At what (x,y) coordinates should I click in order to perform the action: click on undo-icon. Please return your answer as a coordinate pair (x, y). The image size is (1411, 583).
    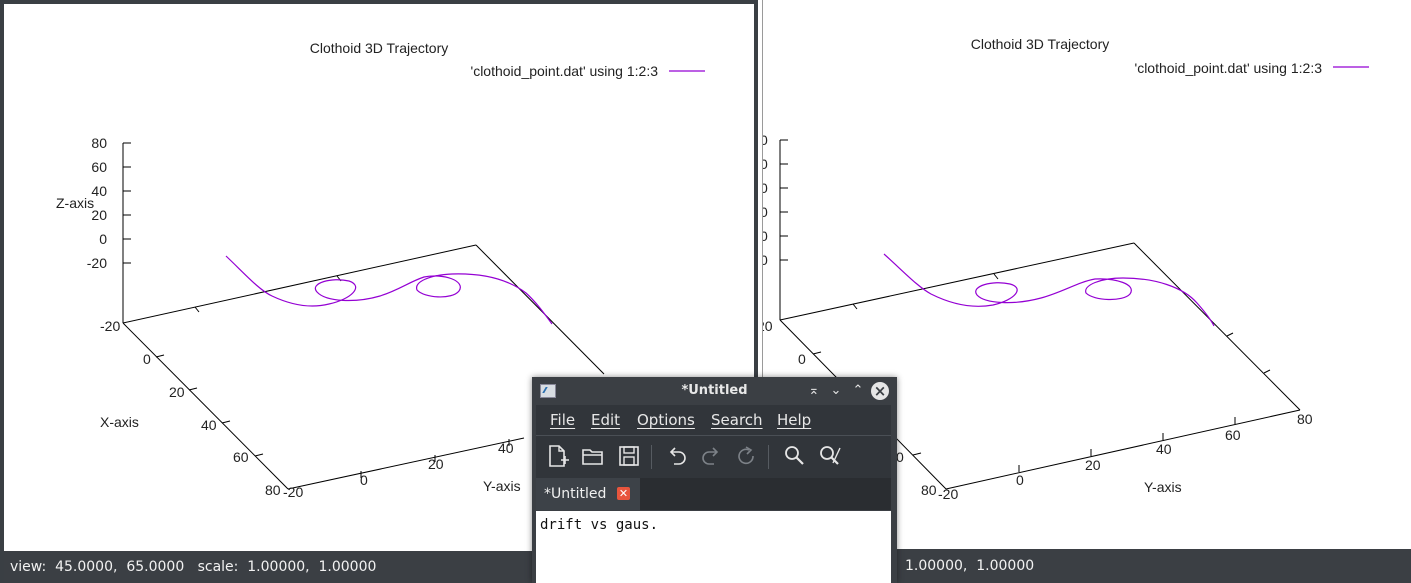
    Looking at the image, I should click on (676, 456).